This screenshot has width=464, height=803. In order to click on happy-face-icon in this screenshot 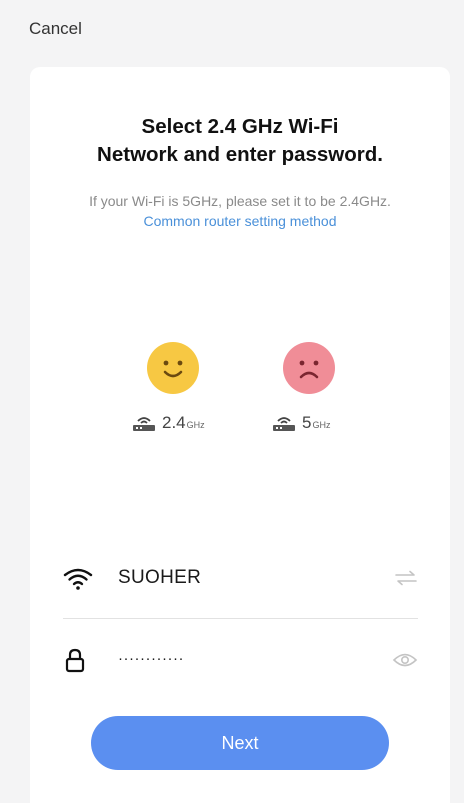, I will do `click(173, 368)`.